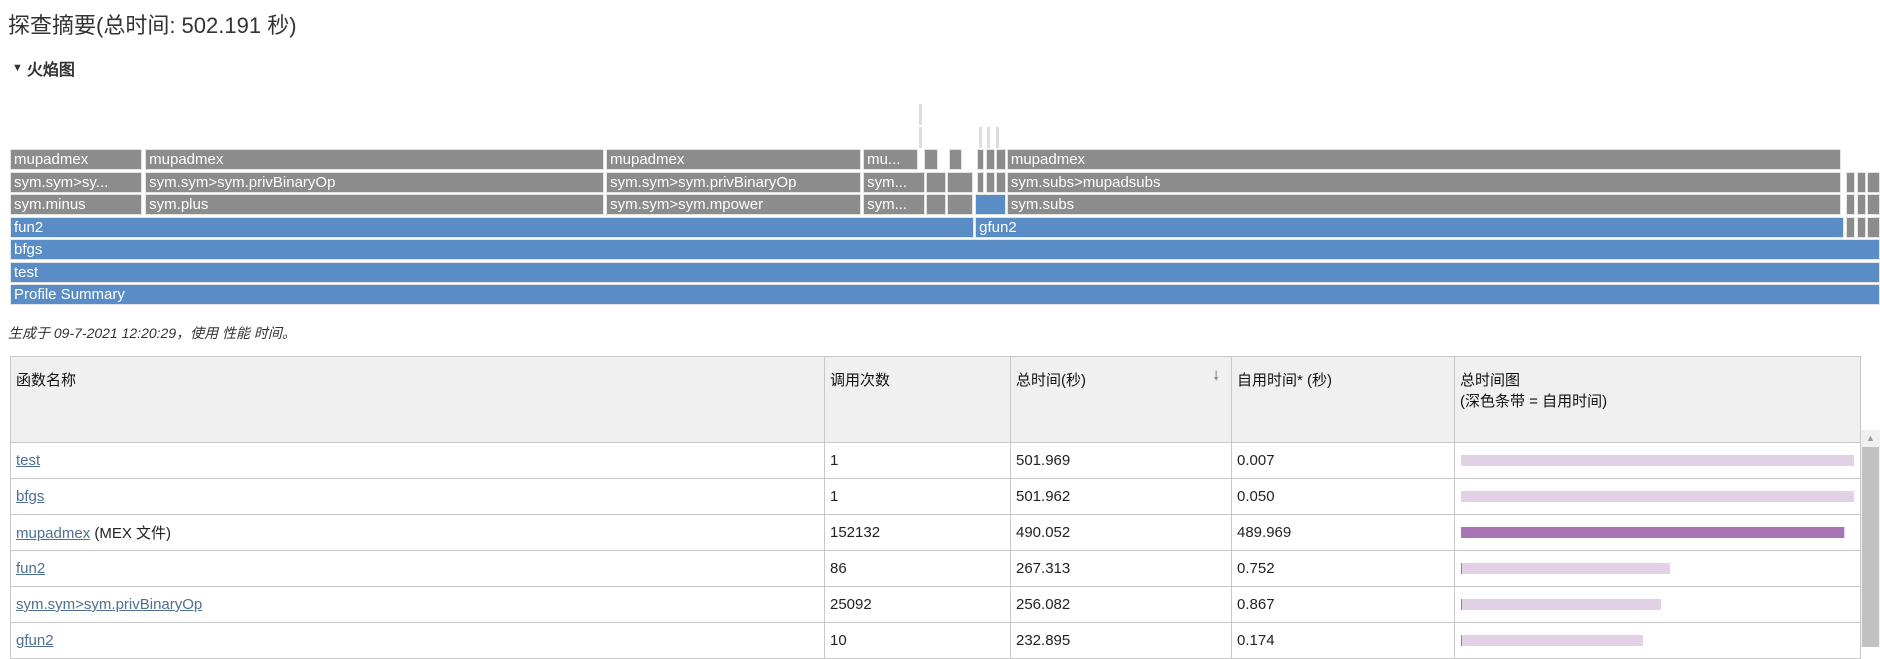 This screenshot has height=659, width=1880. I want to click on self-time-cell: 0.007, so click(1343, 461).